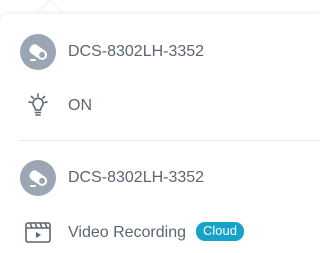 The image size is (320, 253). I want to click on popover-caret, so click(50, 7).